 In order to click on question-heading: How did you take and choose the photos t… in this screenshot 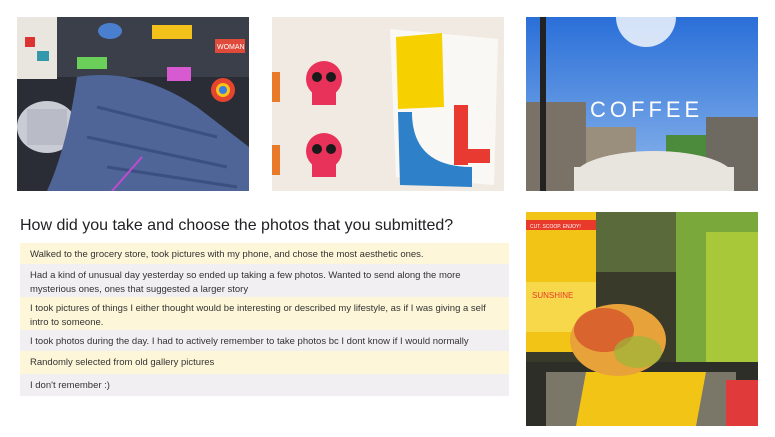, I will do `click(237, 225)`.